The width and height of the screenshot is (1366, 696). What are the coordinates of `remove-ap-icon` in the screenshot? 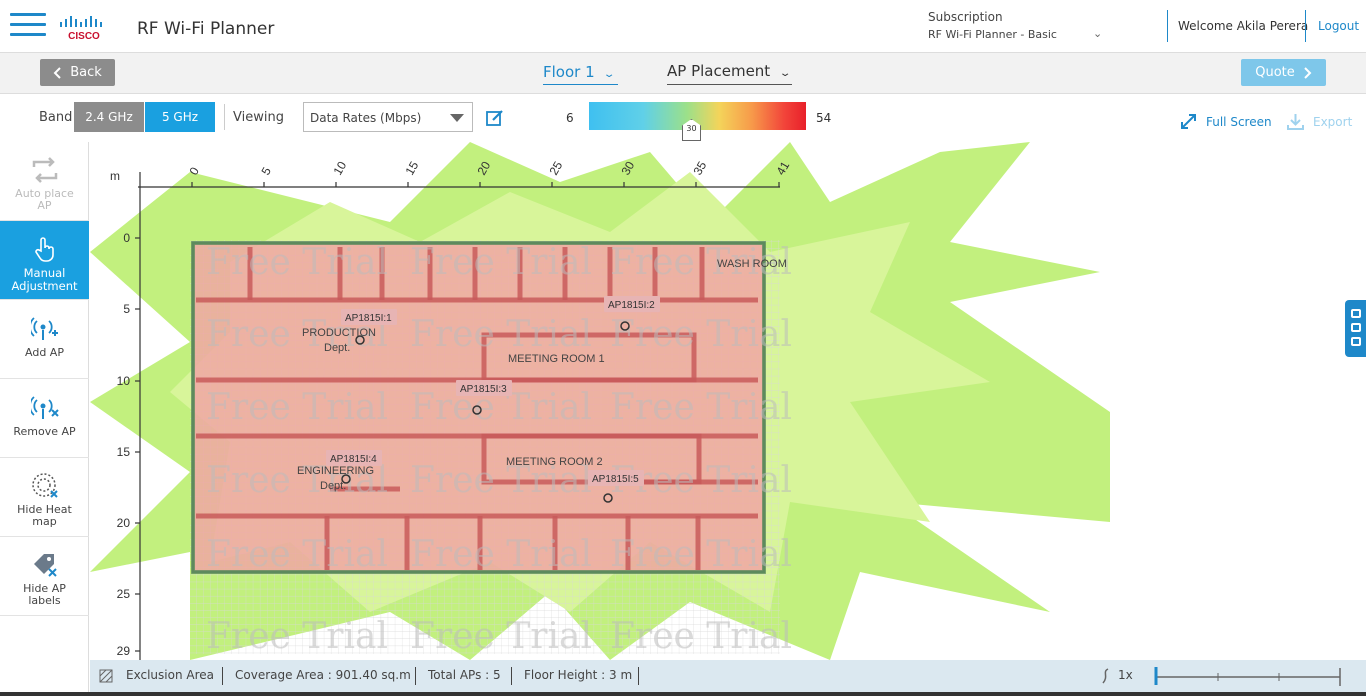 It's located at (44, 407).